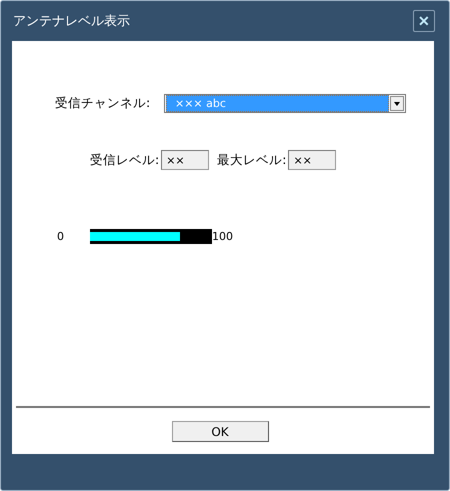 The height and width of the screenshot is (491, 450). I want to click on ok-button: OK, so click(220, 431).